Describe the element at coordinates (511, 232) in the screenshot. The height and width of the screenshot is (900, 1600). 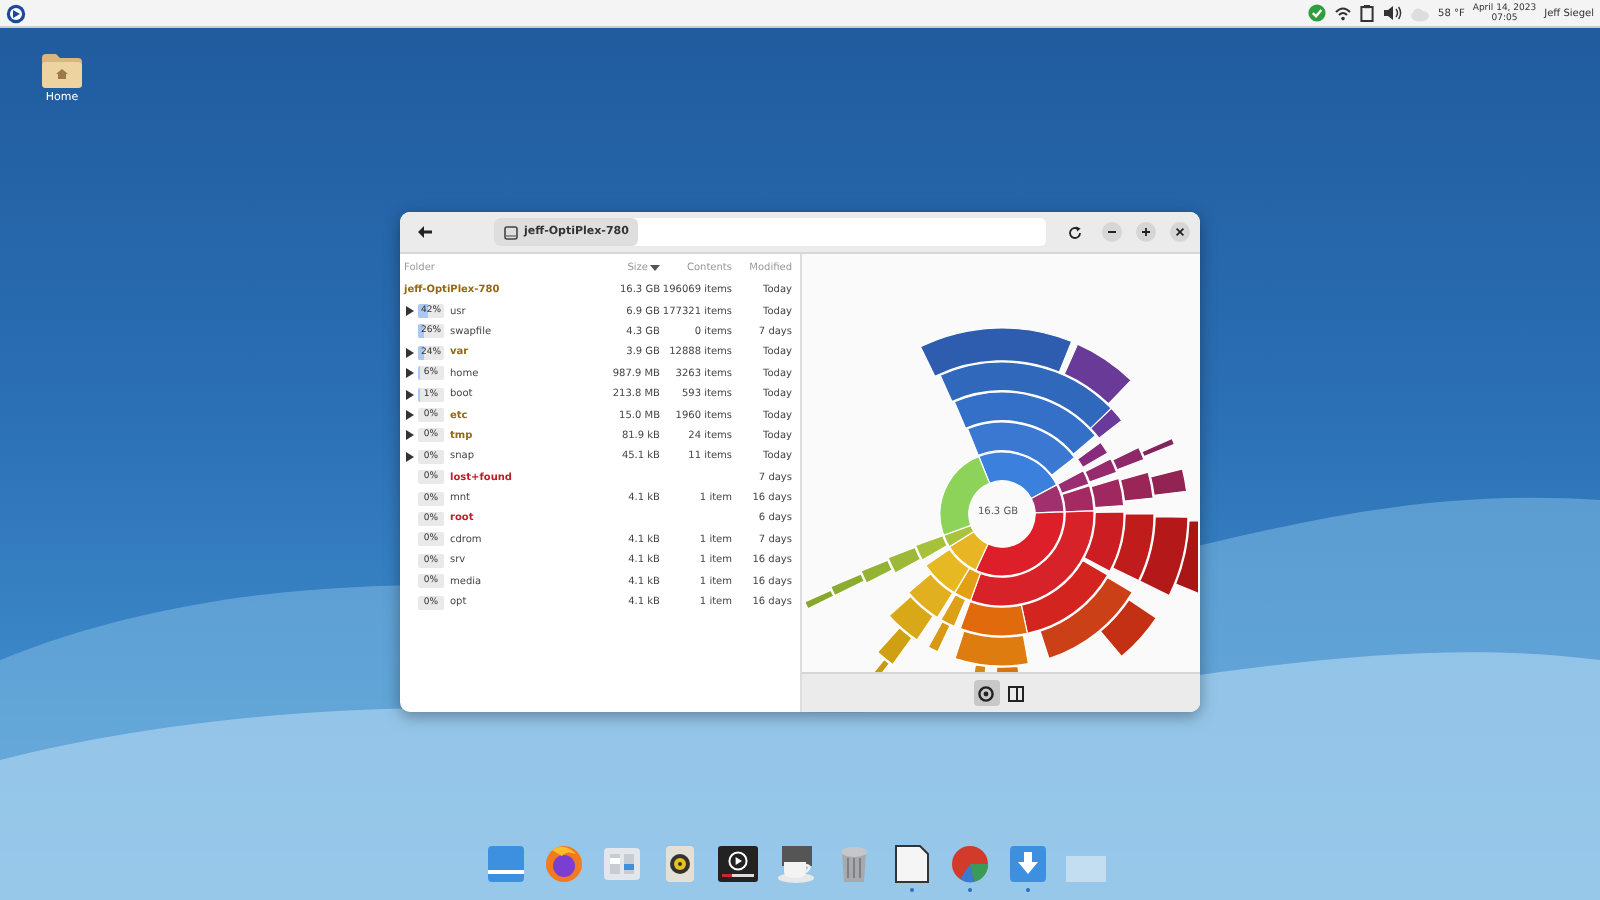
I see `drive-icon` at that location.